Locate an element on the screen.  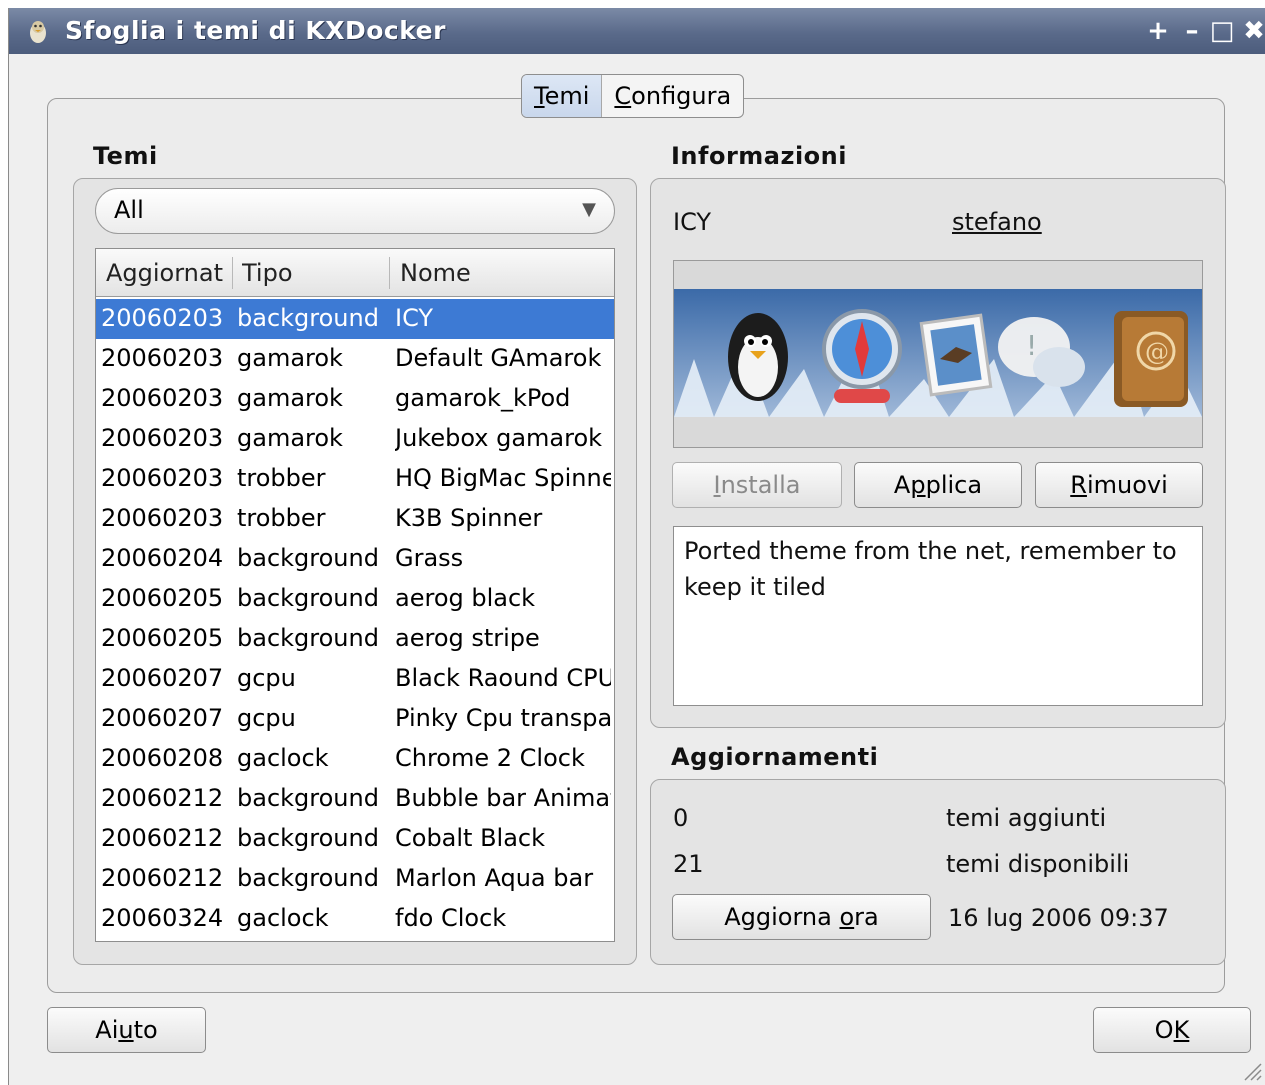
list-item: 20060205 background aerog black is located at coordinates (355, 599).